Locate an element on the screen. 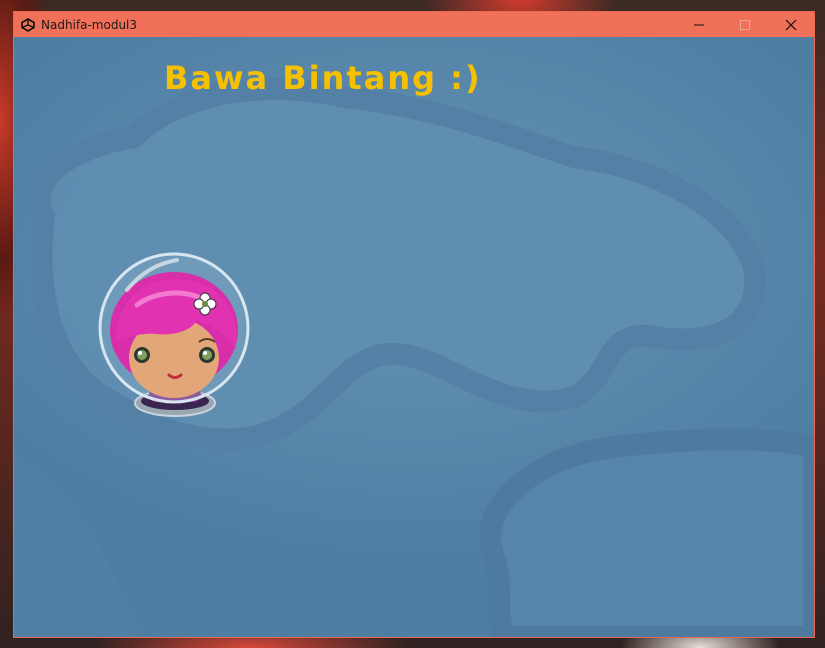 Image resolution: width=825 pixels, height=648 pixels. maximize-icon is located at coordinates (745, 24).